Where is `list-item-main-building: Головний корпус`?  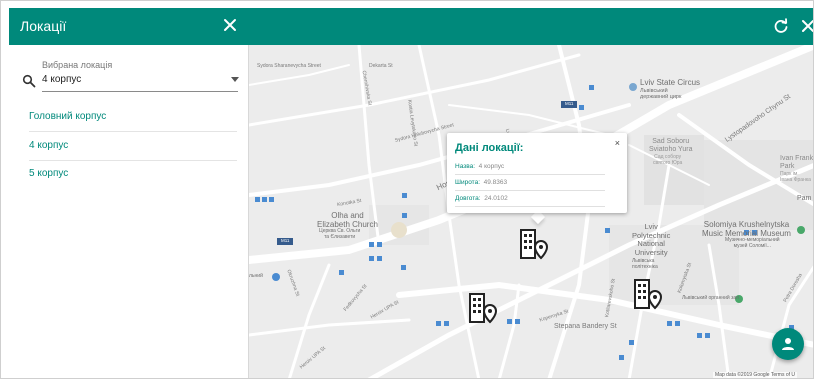
list-item-main-building: Головний корпус is located at coordinates (67, 116).